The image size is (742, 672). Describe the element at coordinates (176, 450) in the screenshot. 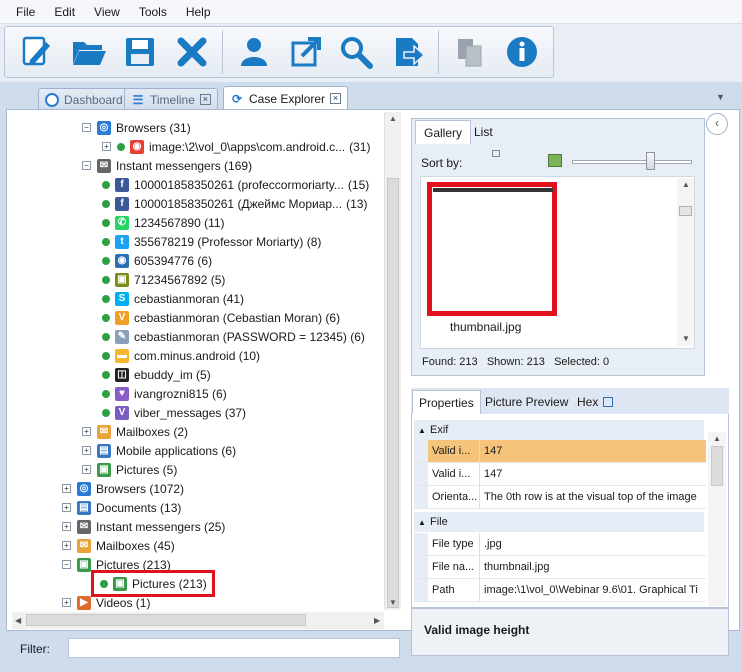

I see `tree-node-label: Mobile applications (6)` at that location.